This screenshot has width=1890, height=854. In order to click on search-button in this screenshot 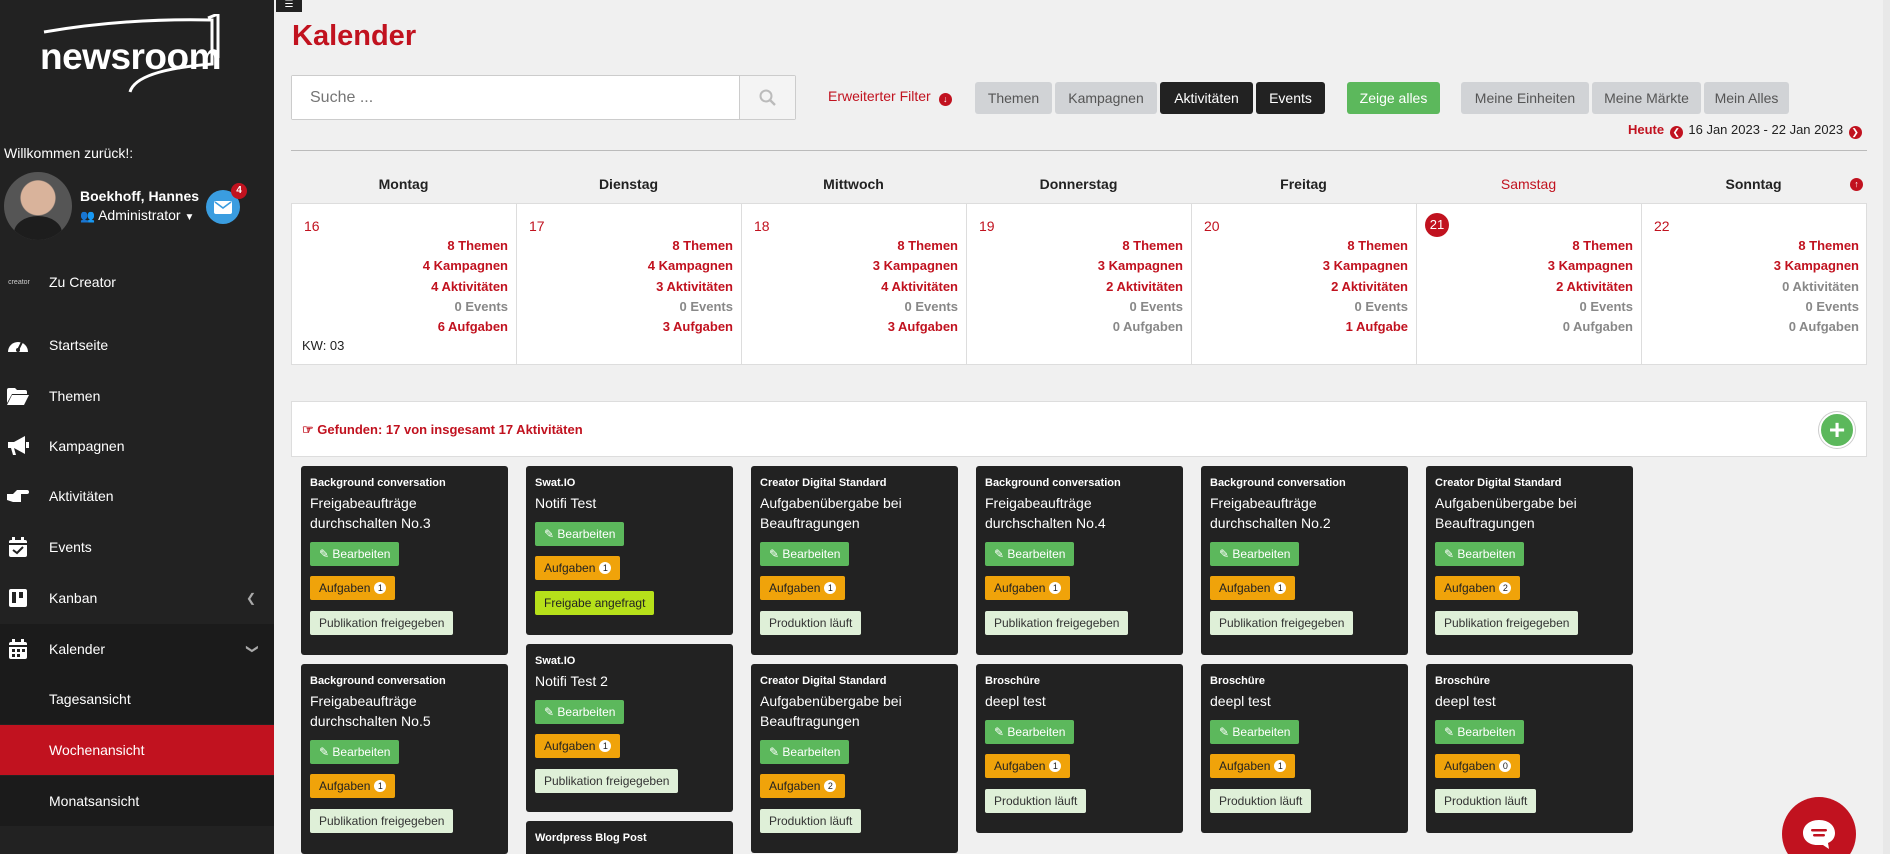, I will do `click(767, 97)`.